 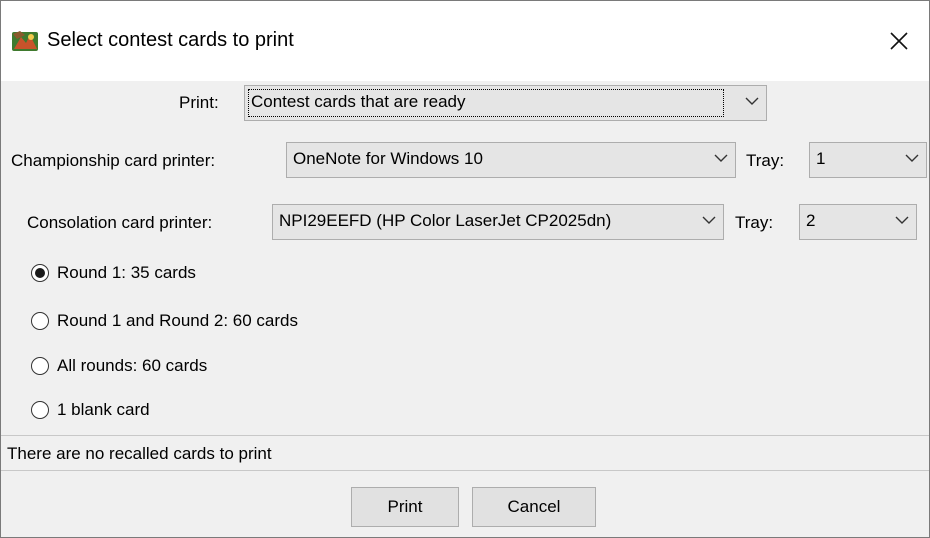 What do you see at coordinates (113, 160) in the screenshot?
I see `championship-printer-label: Championship card printer:` at bounding box center [113, 160].